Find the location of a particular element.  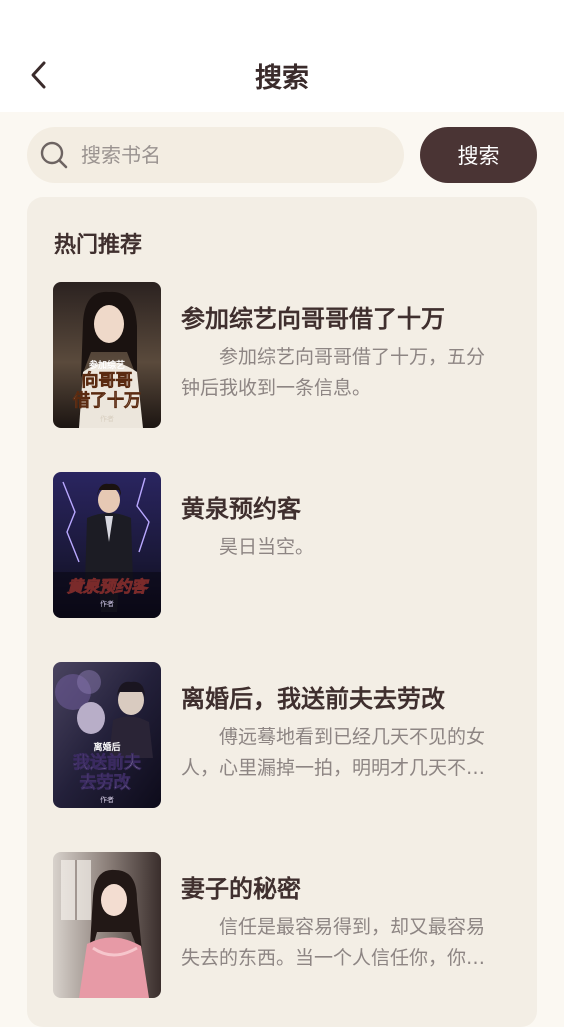

book-cover: 黄泉预约客 作者 is located at coordinates (107, 545).